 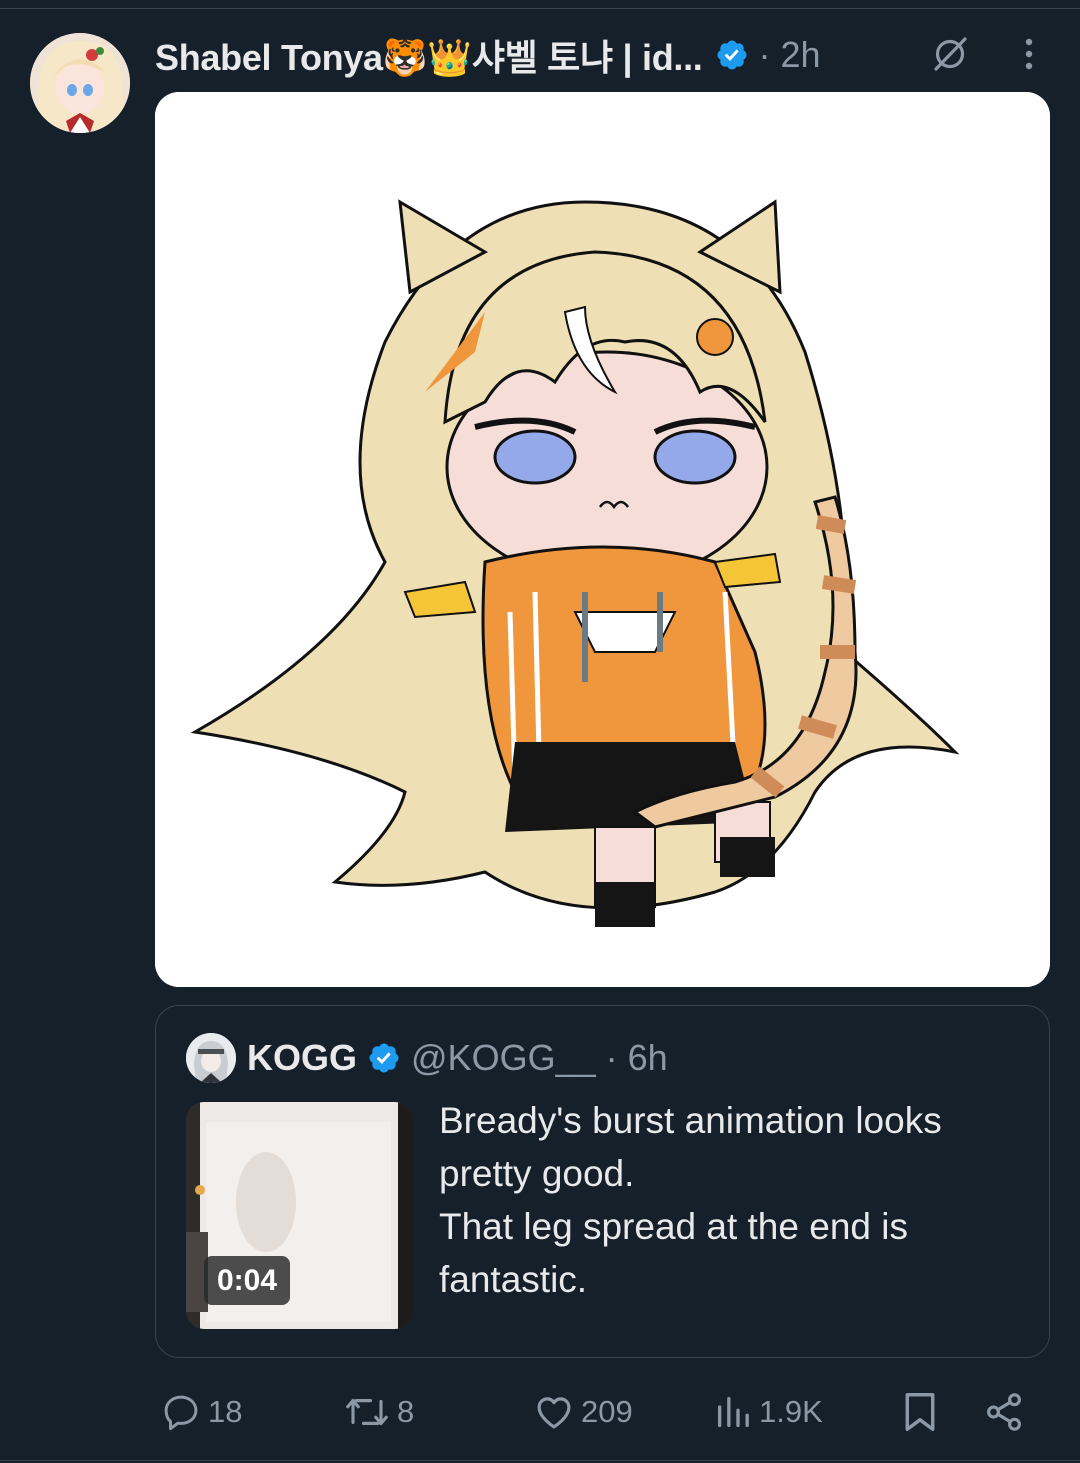 I want to click on post-time: · 2h, so click(x=790, y=55).